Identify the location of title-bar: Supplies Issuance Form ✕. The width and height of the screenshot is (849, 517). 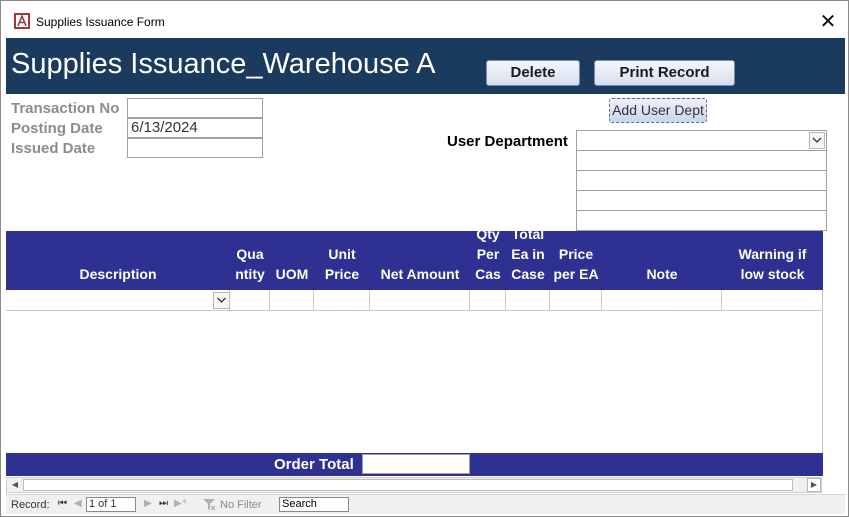
(424, 19).